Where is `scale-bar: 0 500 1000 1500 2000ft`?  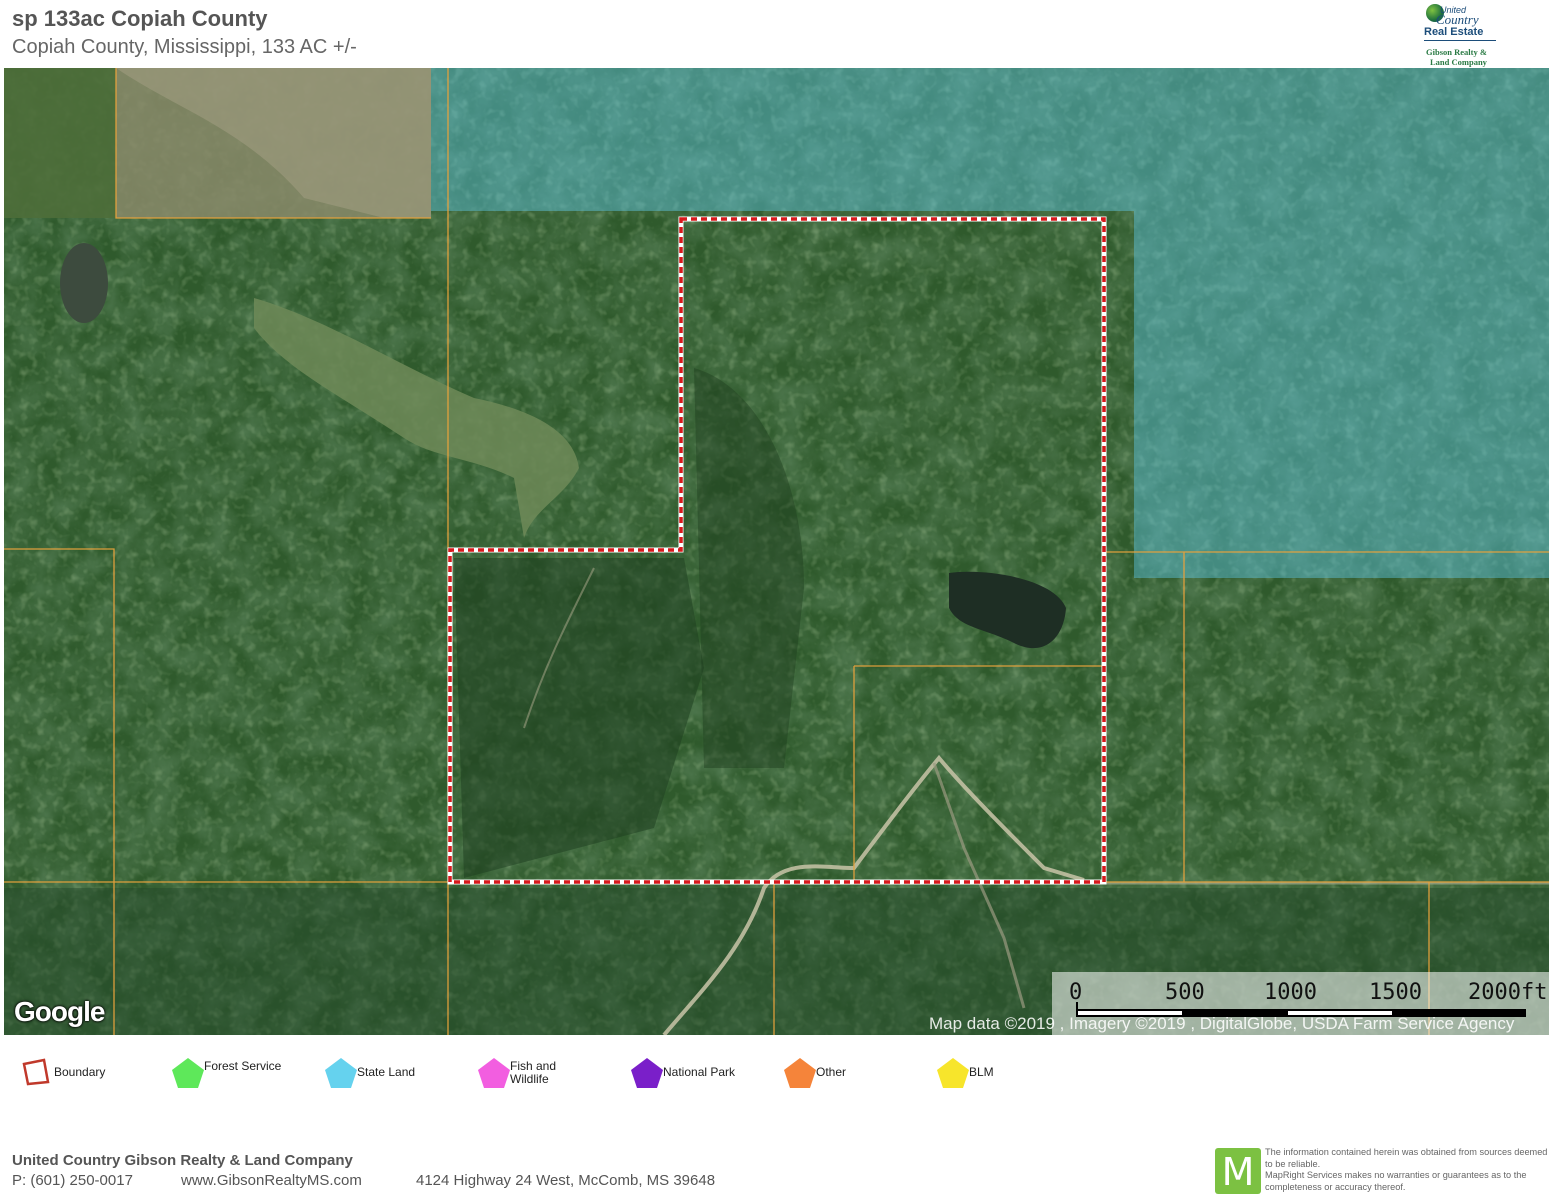
scale-bar: 0 500 1000 1500 2000ft is located at coordinates (1300, 1003).